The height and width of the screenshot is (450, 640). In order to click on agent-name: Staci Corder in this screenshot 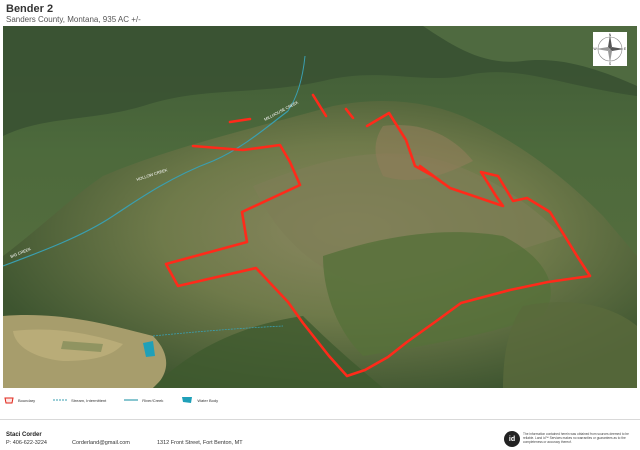, I will do `click(24, 435)`.